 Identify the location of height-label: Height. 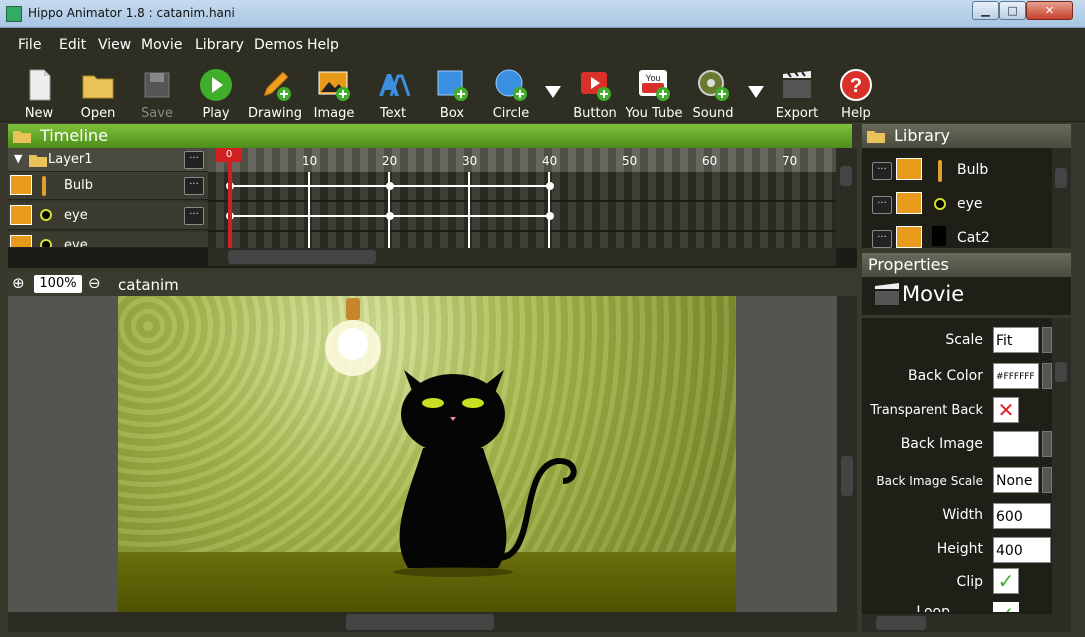
(959, 549).